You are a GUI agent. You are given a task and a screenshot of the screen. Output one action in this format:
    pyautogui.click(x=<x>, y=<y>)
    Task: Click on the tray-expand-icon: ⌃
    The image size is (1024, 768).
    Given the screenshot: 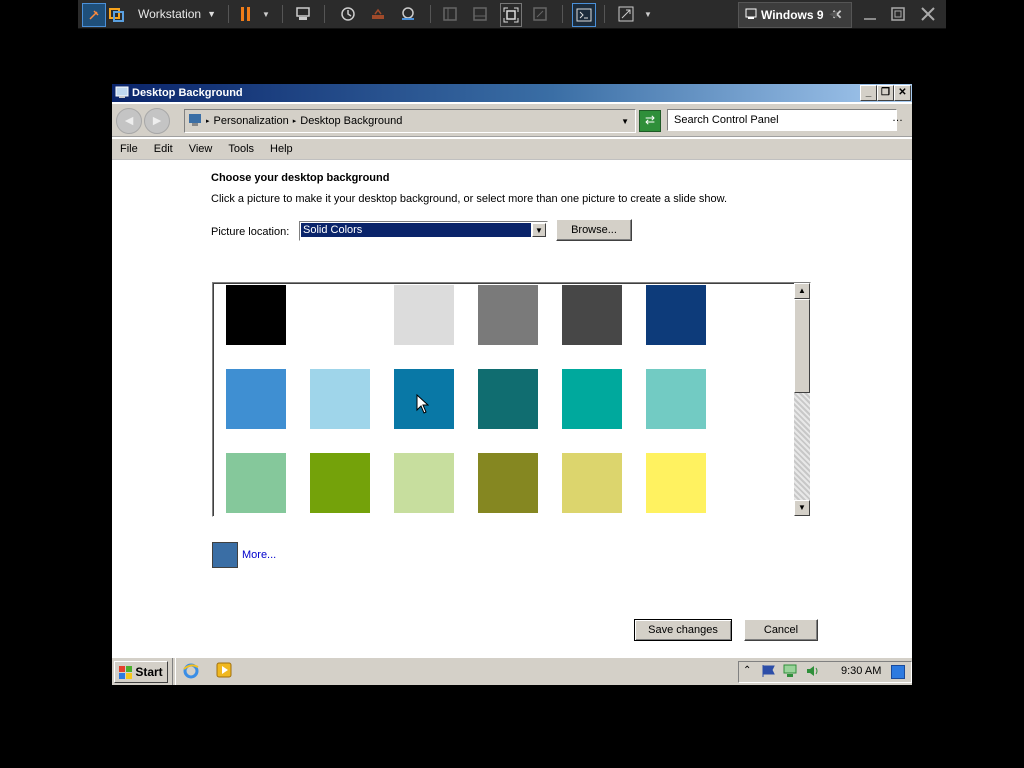 What is the action you would take?
    pyautogui.click(x=747, y=670)
    